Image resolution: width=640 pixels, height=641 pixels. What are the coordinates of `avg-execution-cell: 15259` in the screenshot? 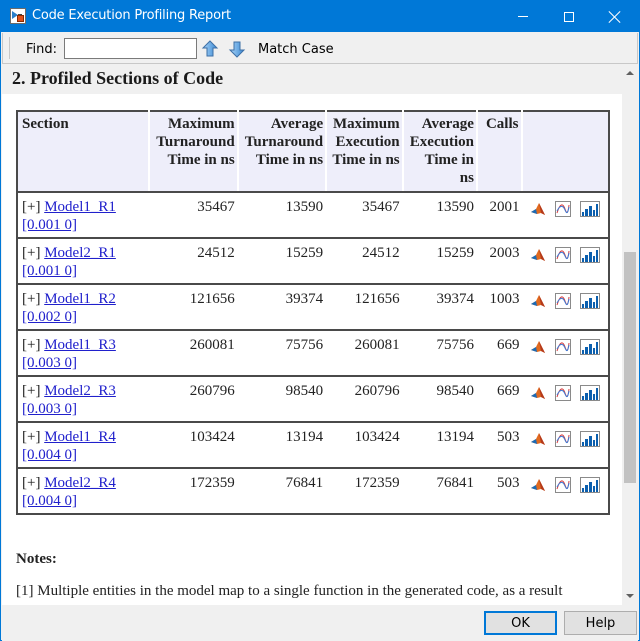 It's located at (439, 260).